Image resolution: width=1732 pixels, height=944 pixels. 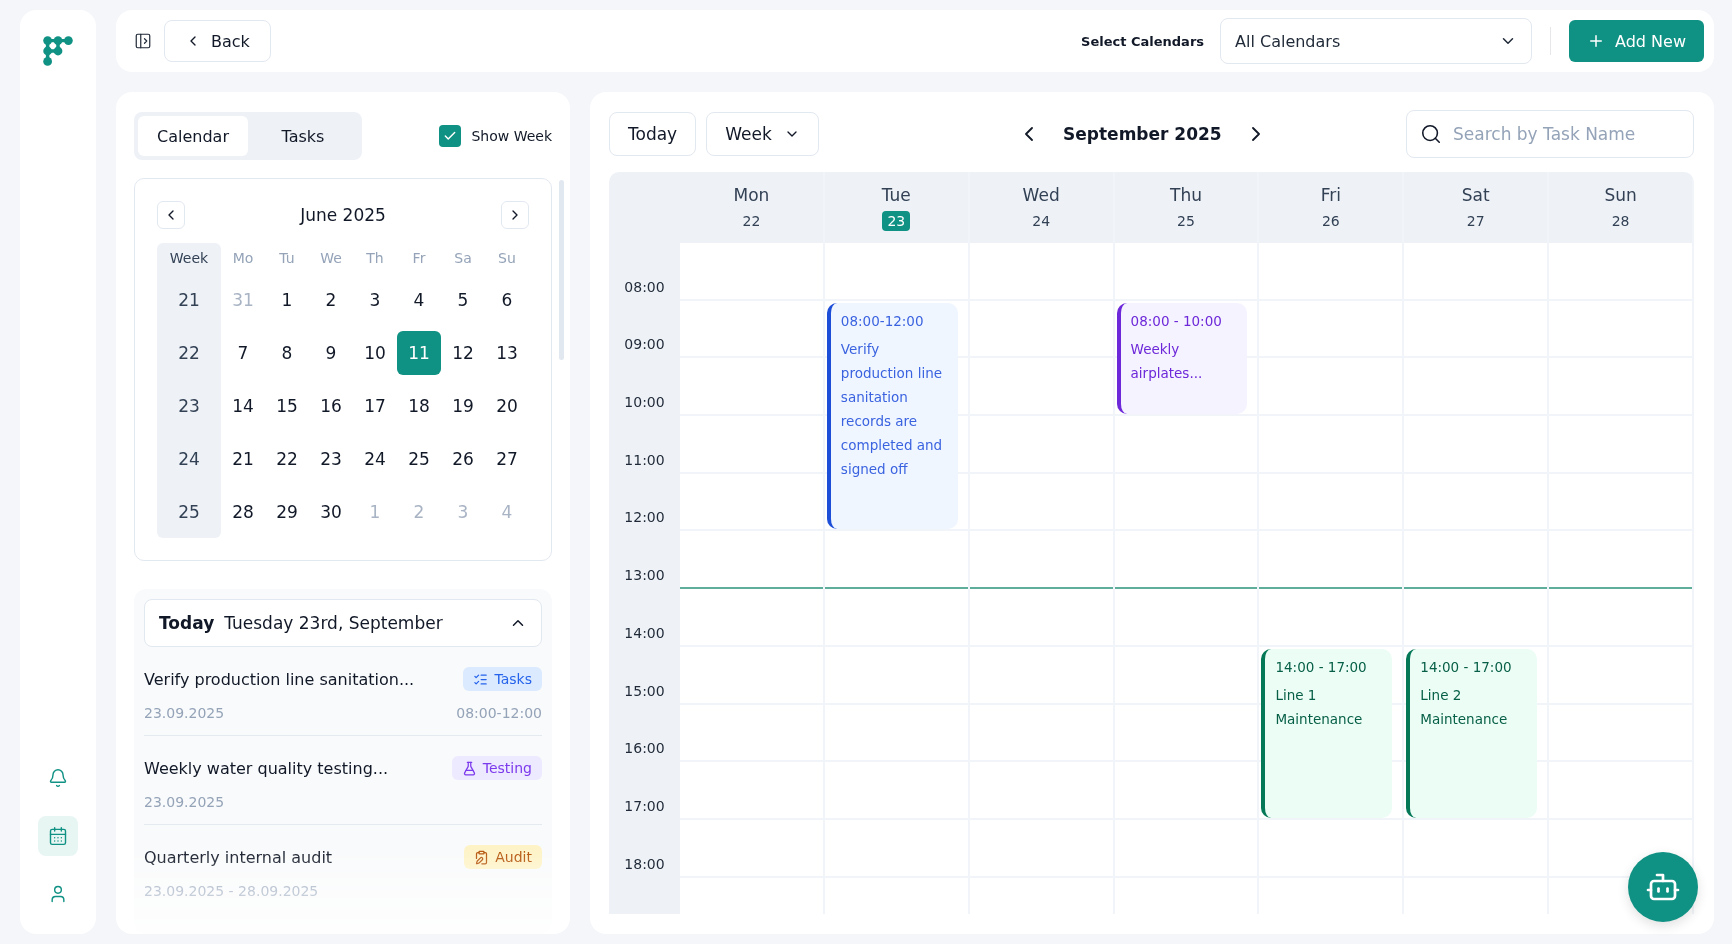 I want to click on event-title: Verify production line sanitation records are completed and signed off, so click(x=892, y=409).